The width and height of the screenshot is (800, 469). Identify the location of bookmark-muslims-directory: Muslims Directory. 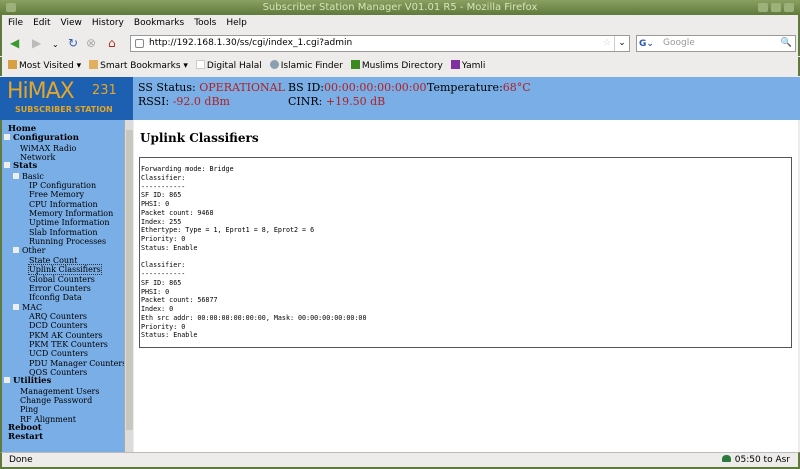
(396, 66).